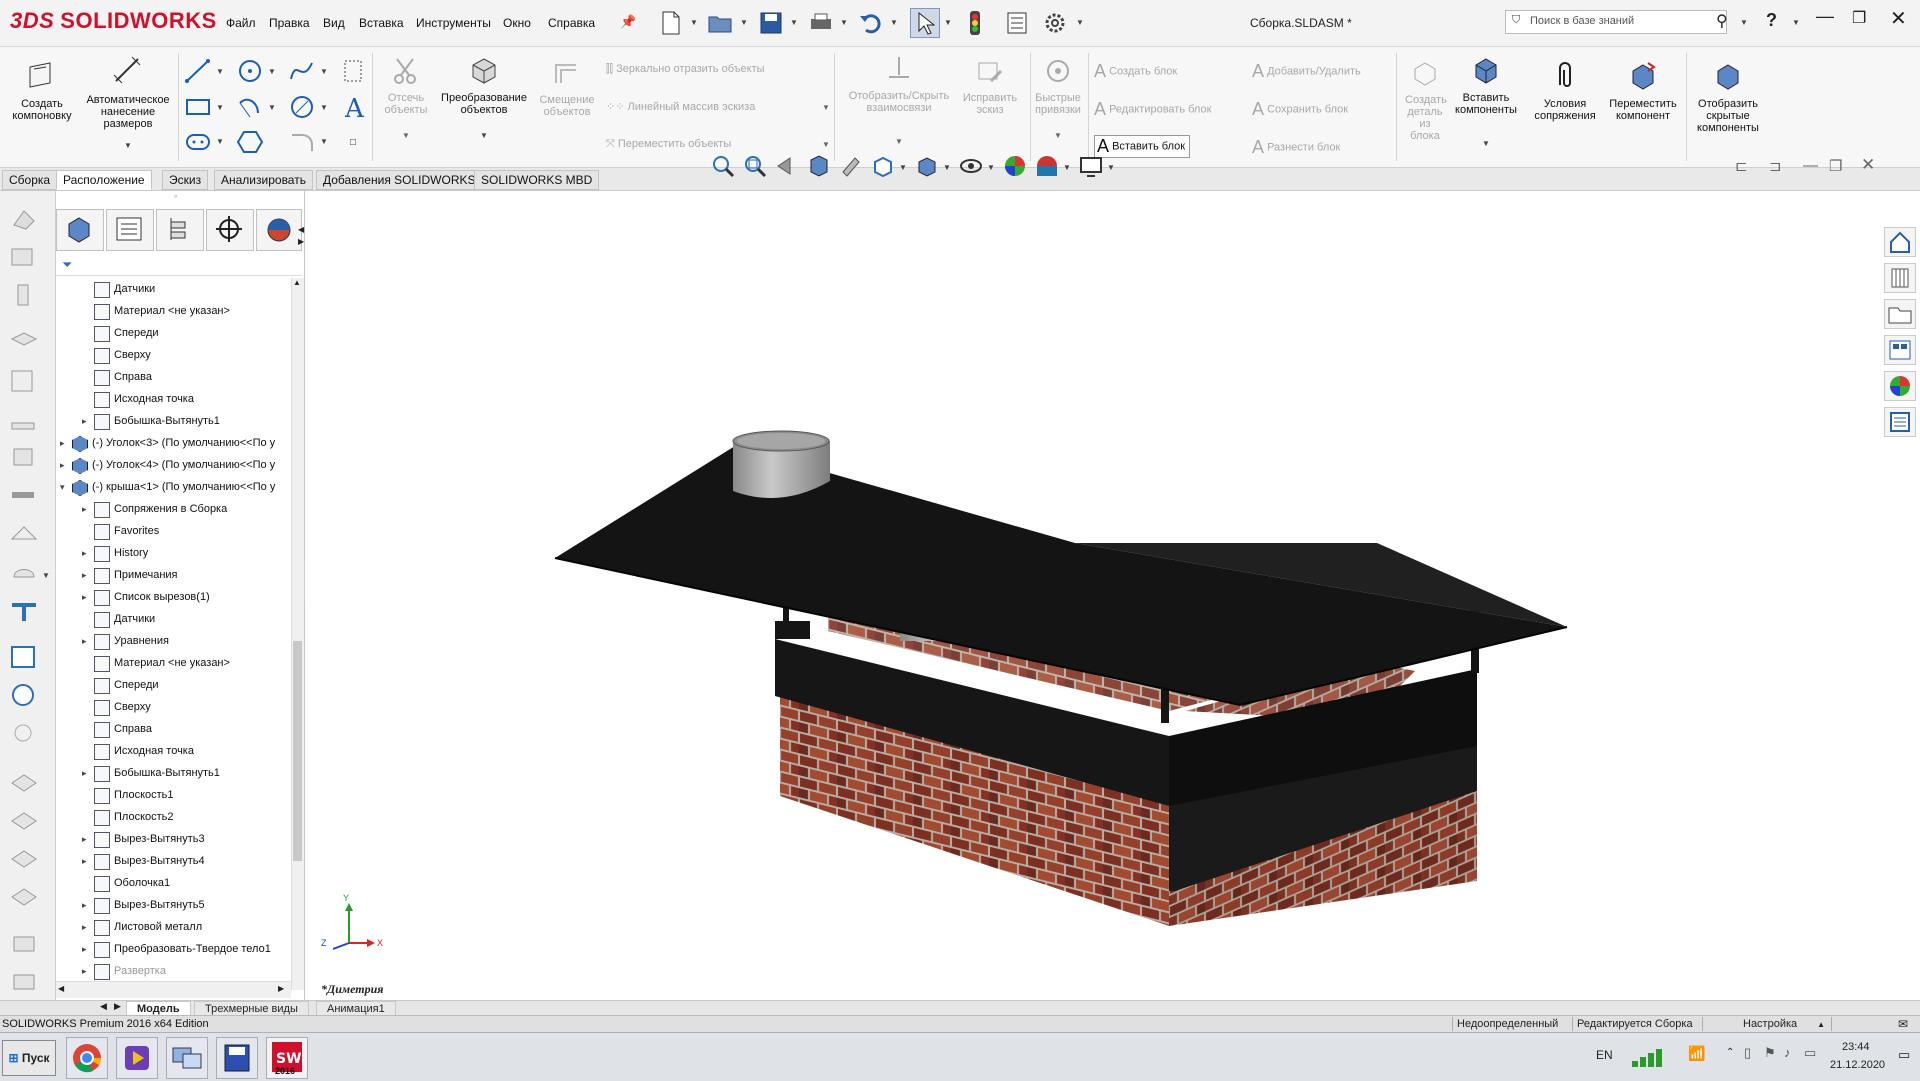 The image size is (1920, 1081). I want to click on search-icon: ⚲, so click(1722, 21).